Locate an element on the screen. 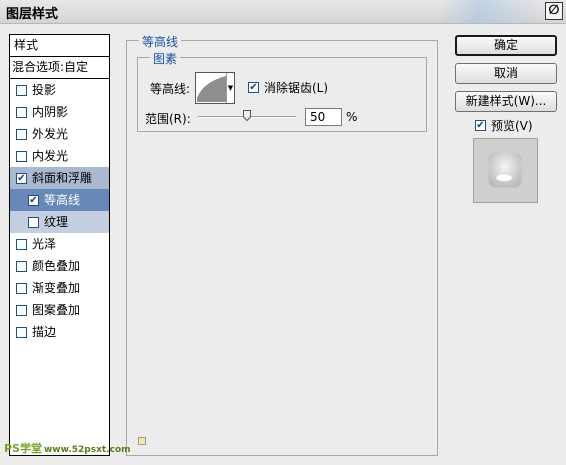  style-item-satin: 光泽 is located at coordinates (59, 244).